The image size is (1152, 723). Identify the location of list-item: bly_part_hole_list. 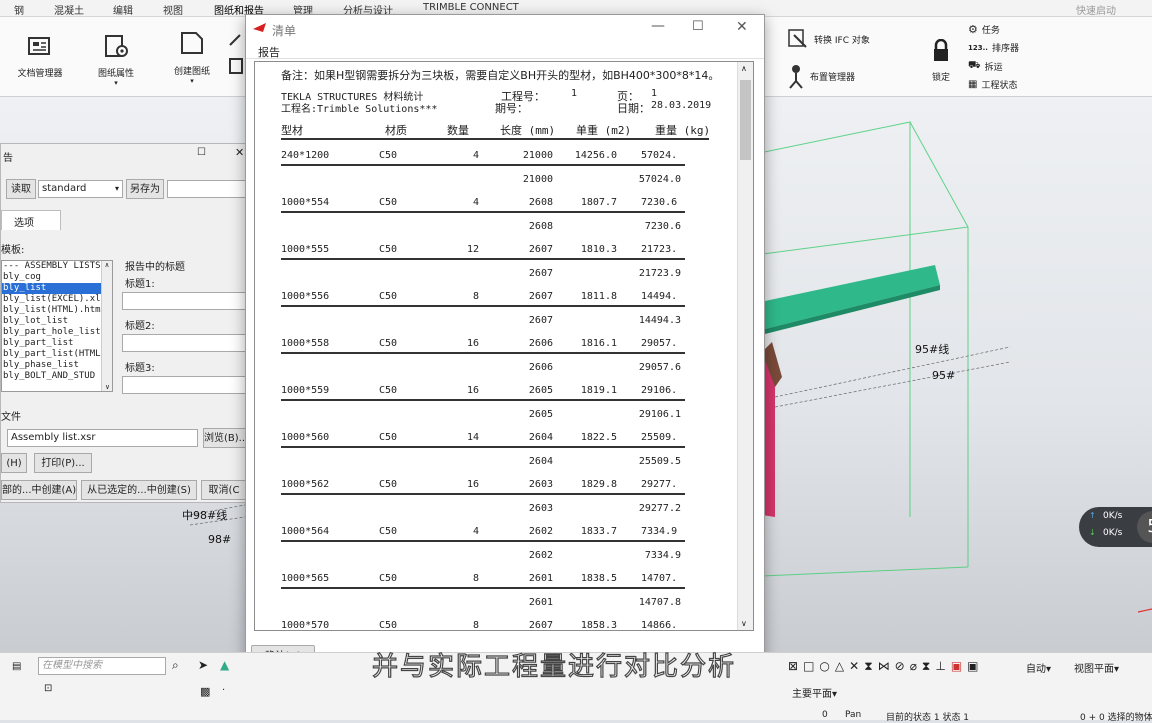
(57, 332).